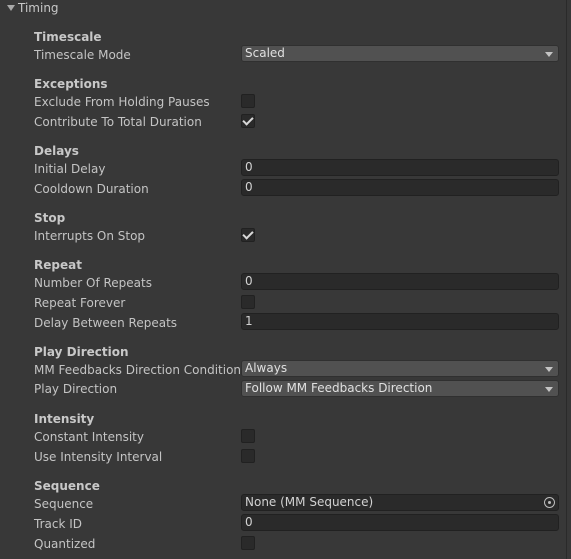 Image resolution: width=571 pixels, height=559 pixels. I want to click on delay-between-repeats-field: 1, so click(400, 321).